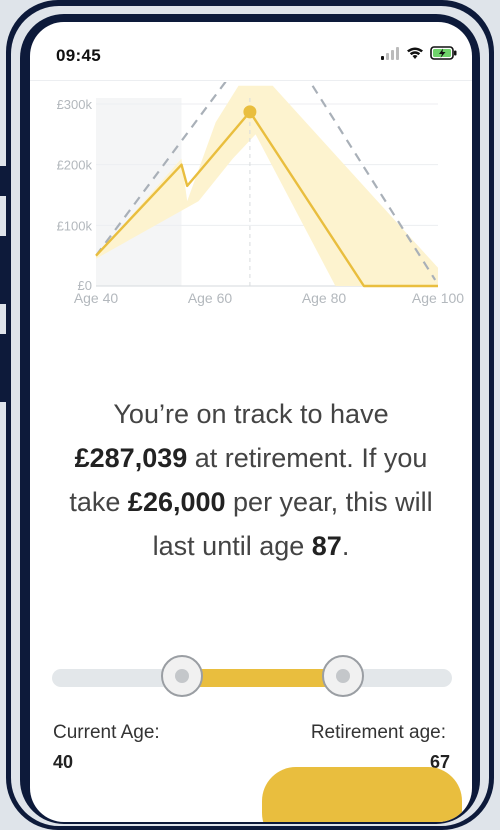 The width and height of the screenshot is (500, 830). What do you see at coordinates (75, 165) in the screenshot?
I see `y-tick-label: £200k` at bounding box center [75, 165].